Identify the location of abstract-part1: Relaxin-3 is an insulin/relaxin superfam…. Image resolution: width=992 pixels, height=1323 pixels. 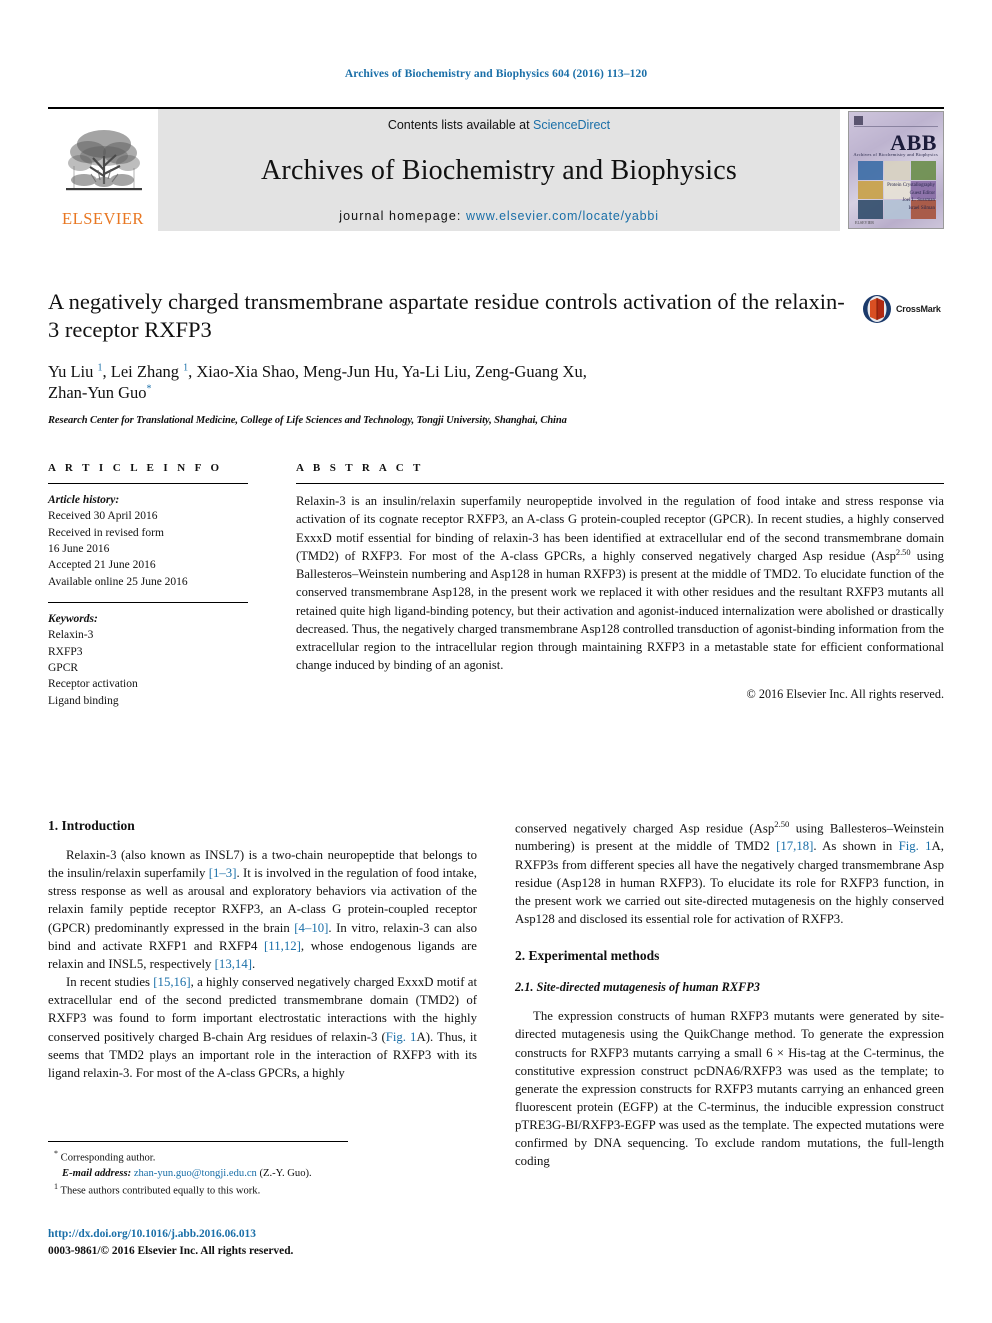
(620, 528).